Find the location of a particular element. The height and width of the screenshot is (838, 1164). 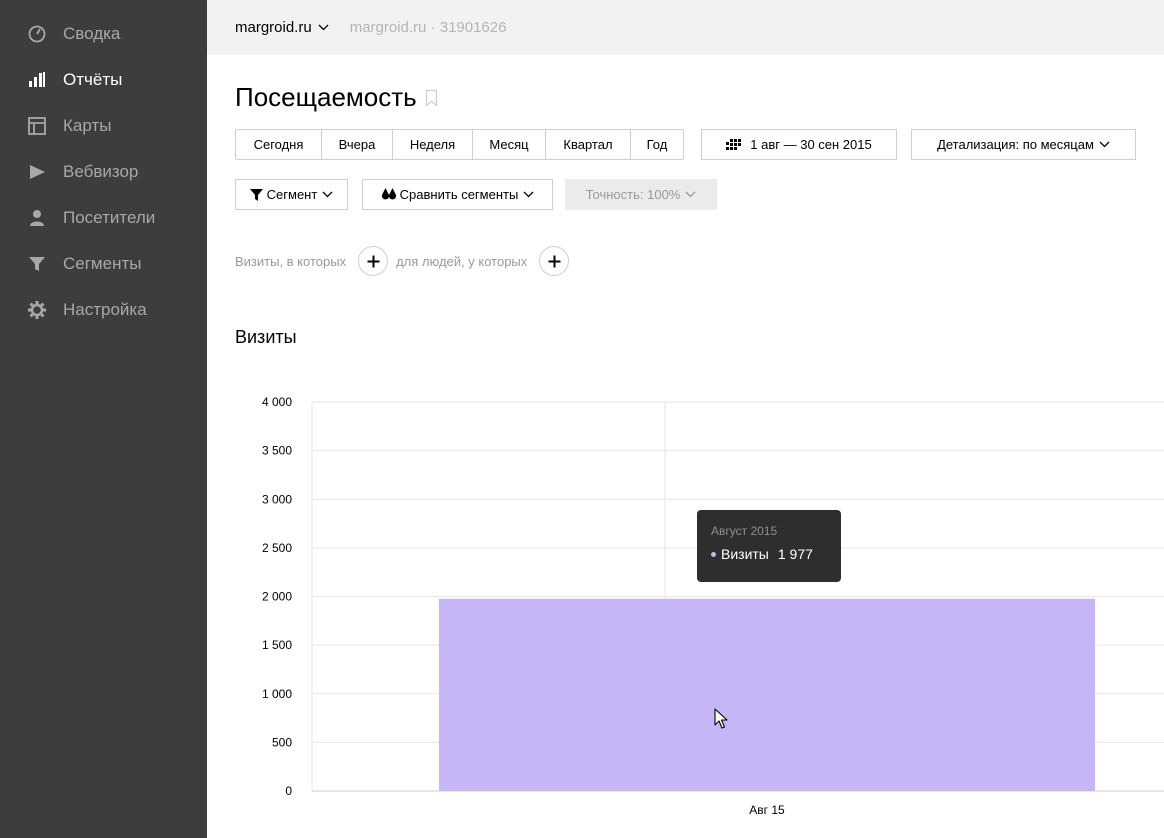

compare-label: Сравнить сегменты is located at coordinates (459, 194).